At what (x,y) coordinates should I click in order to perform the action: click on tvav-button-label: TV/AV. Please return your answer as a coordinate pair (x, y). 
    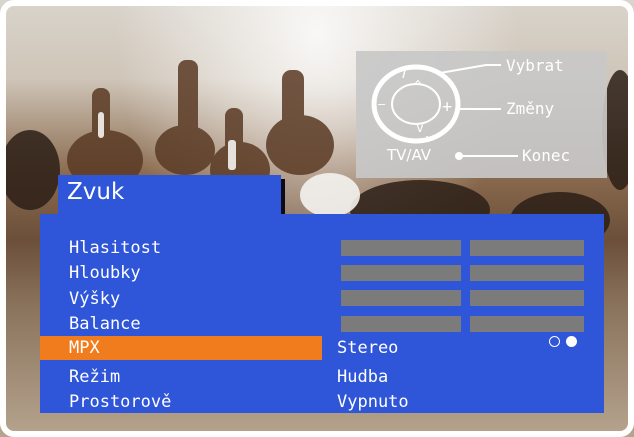
    Looking at the image, I should click on (409, 155).